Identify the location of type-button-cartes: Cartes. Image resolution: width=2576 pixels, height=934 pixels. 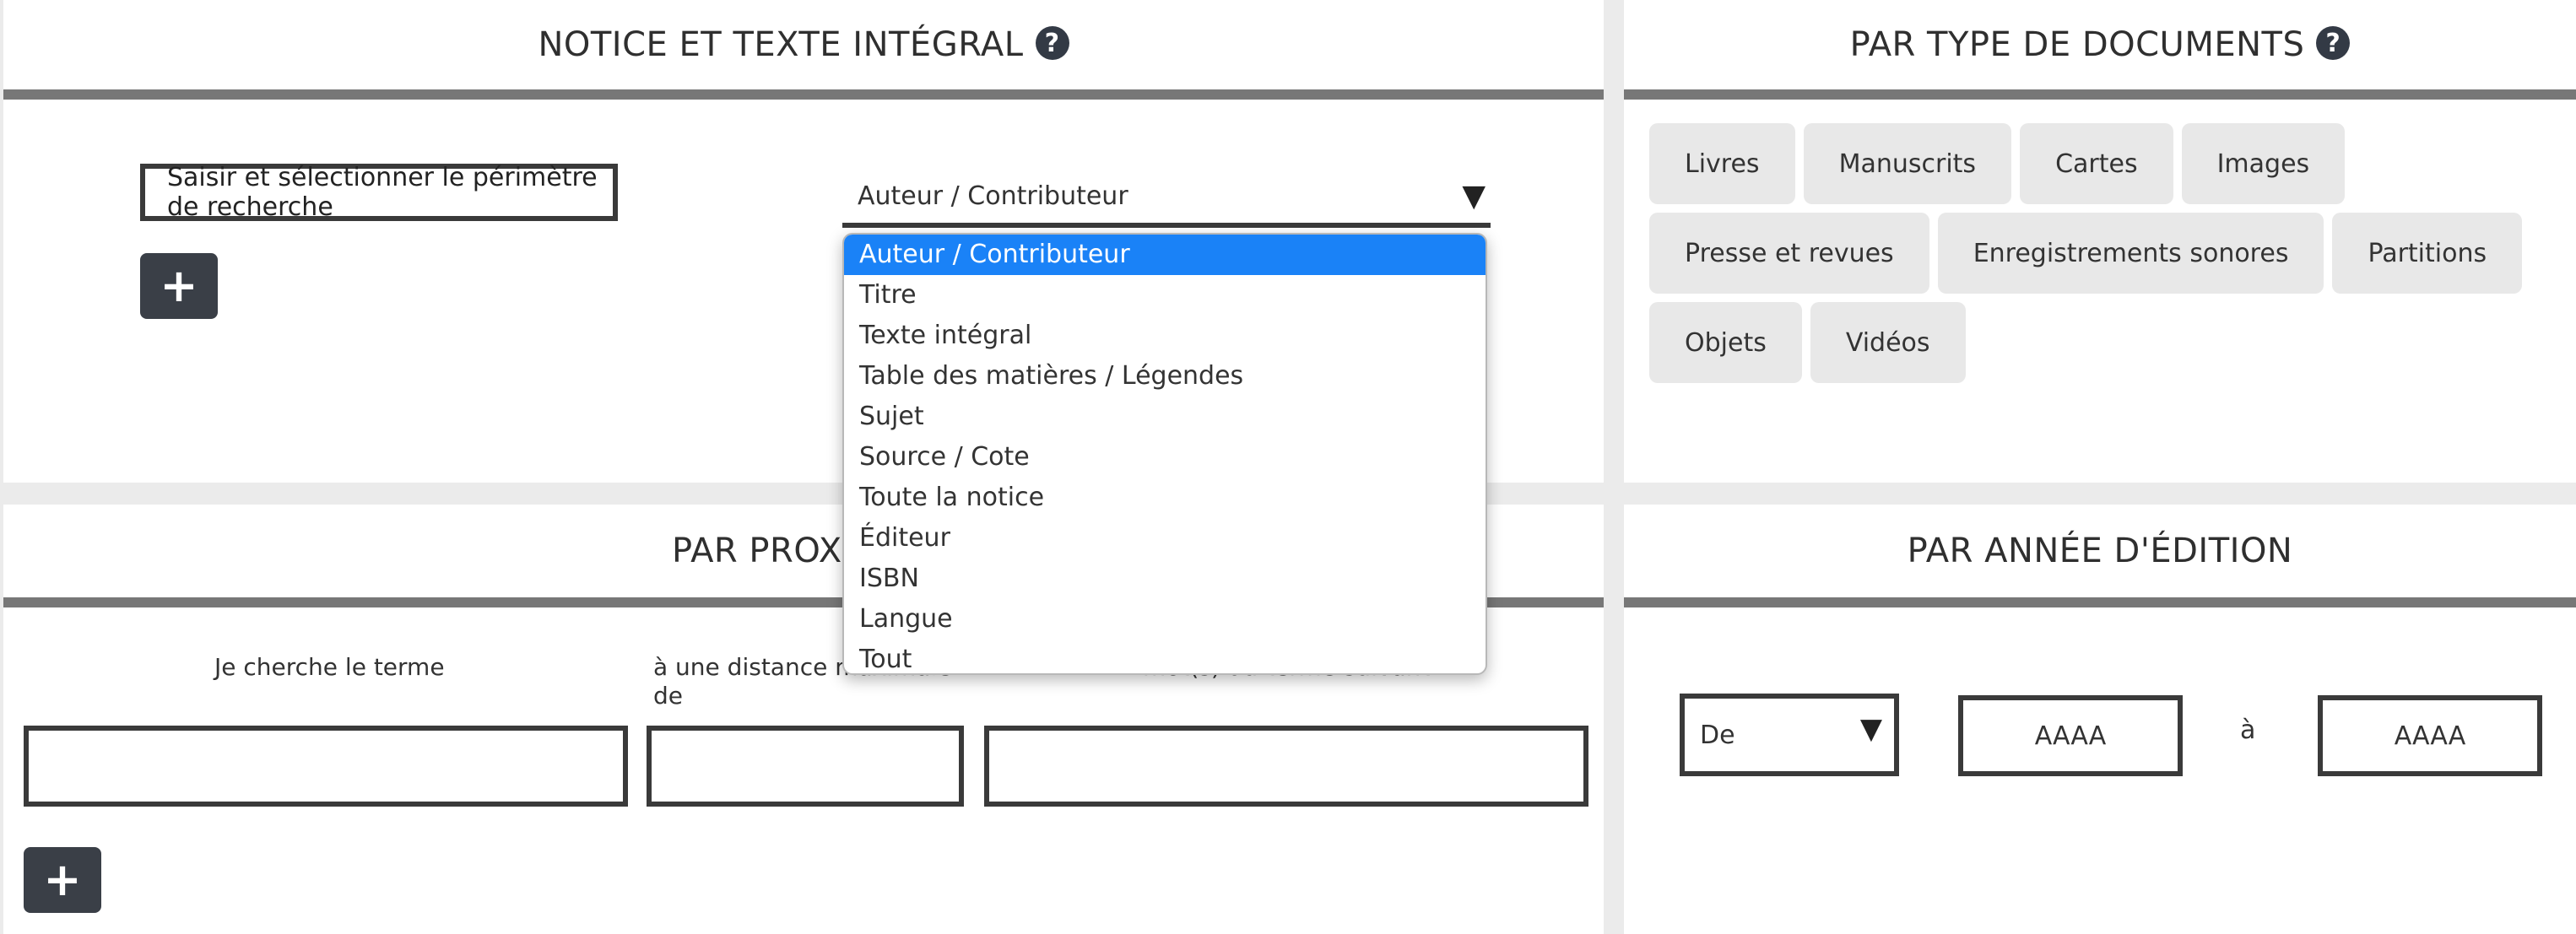
(2096, 163).